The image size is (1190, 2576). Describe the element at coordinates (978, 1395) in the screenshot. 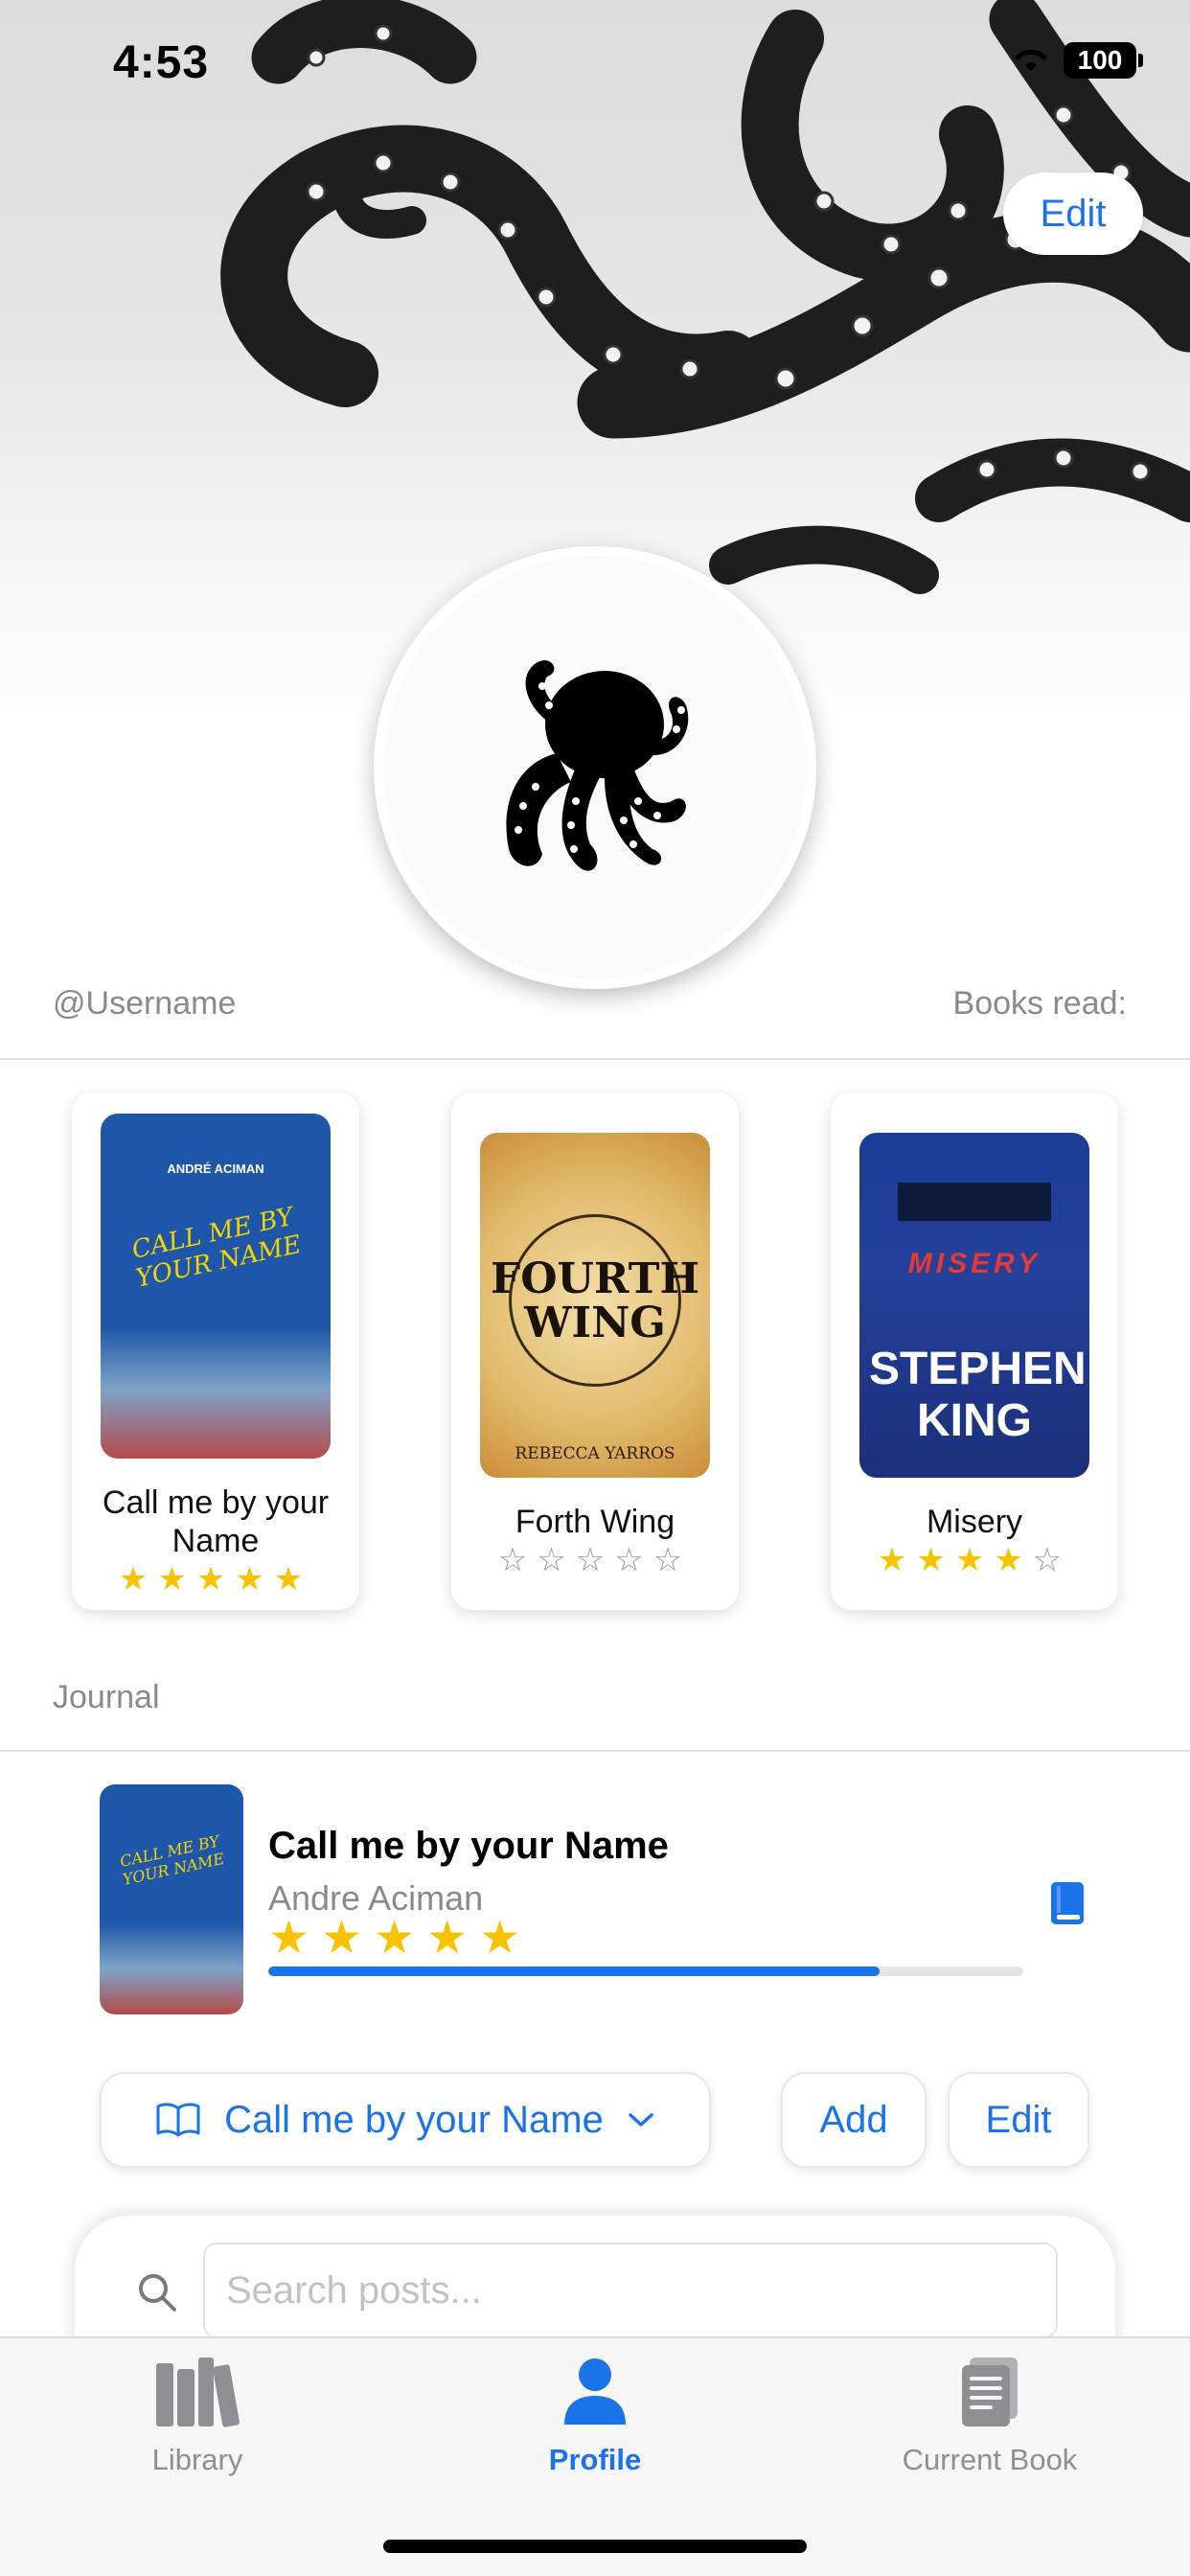

I see `cover-author-text: STEPHEN KING` at that location.